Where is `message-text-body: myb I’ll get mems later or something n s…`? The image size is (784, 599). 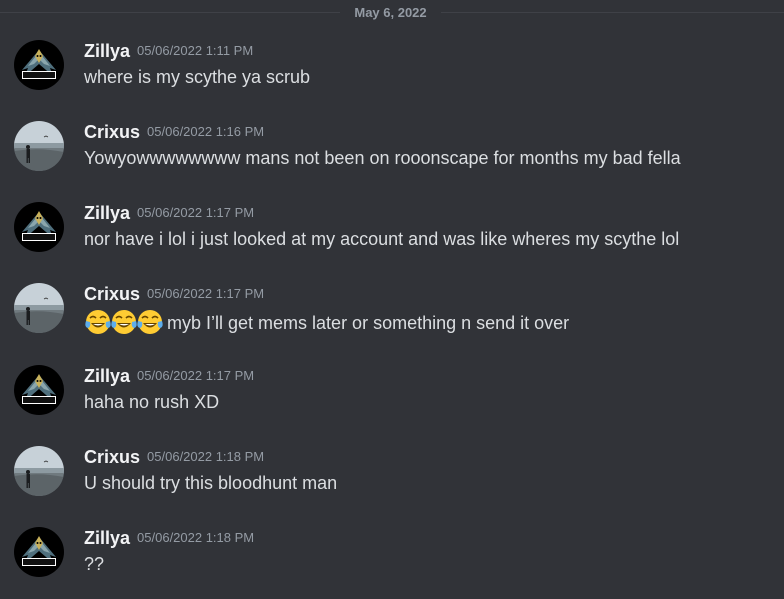 message-text-body: myb I’ll get mems later or something n s… is located at coordinates (368, 323).